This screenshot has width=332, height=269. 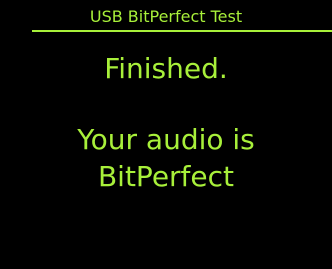 I want to click on title-underline, so click(x=182, y=31).